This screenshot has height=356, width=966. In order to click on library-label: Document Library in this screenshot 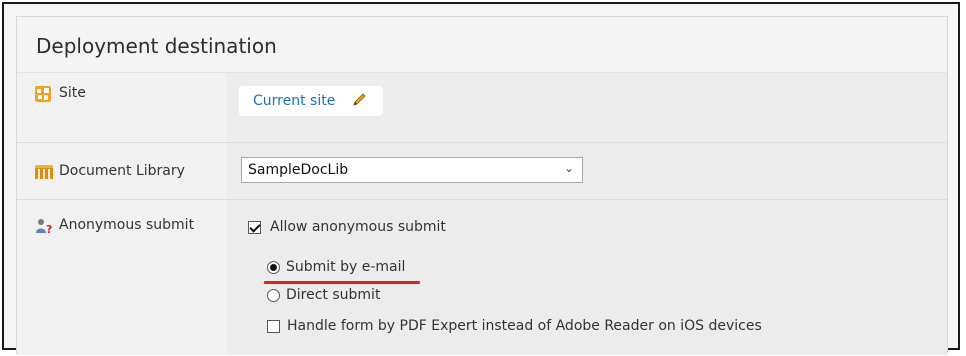, I will do `click(122, 171)`.